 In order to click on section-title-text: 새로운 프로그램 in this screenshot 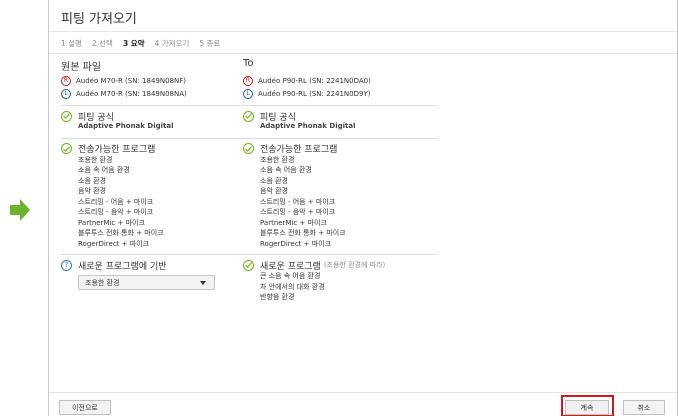, I will do `click(290, 266)`.